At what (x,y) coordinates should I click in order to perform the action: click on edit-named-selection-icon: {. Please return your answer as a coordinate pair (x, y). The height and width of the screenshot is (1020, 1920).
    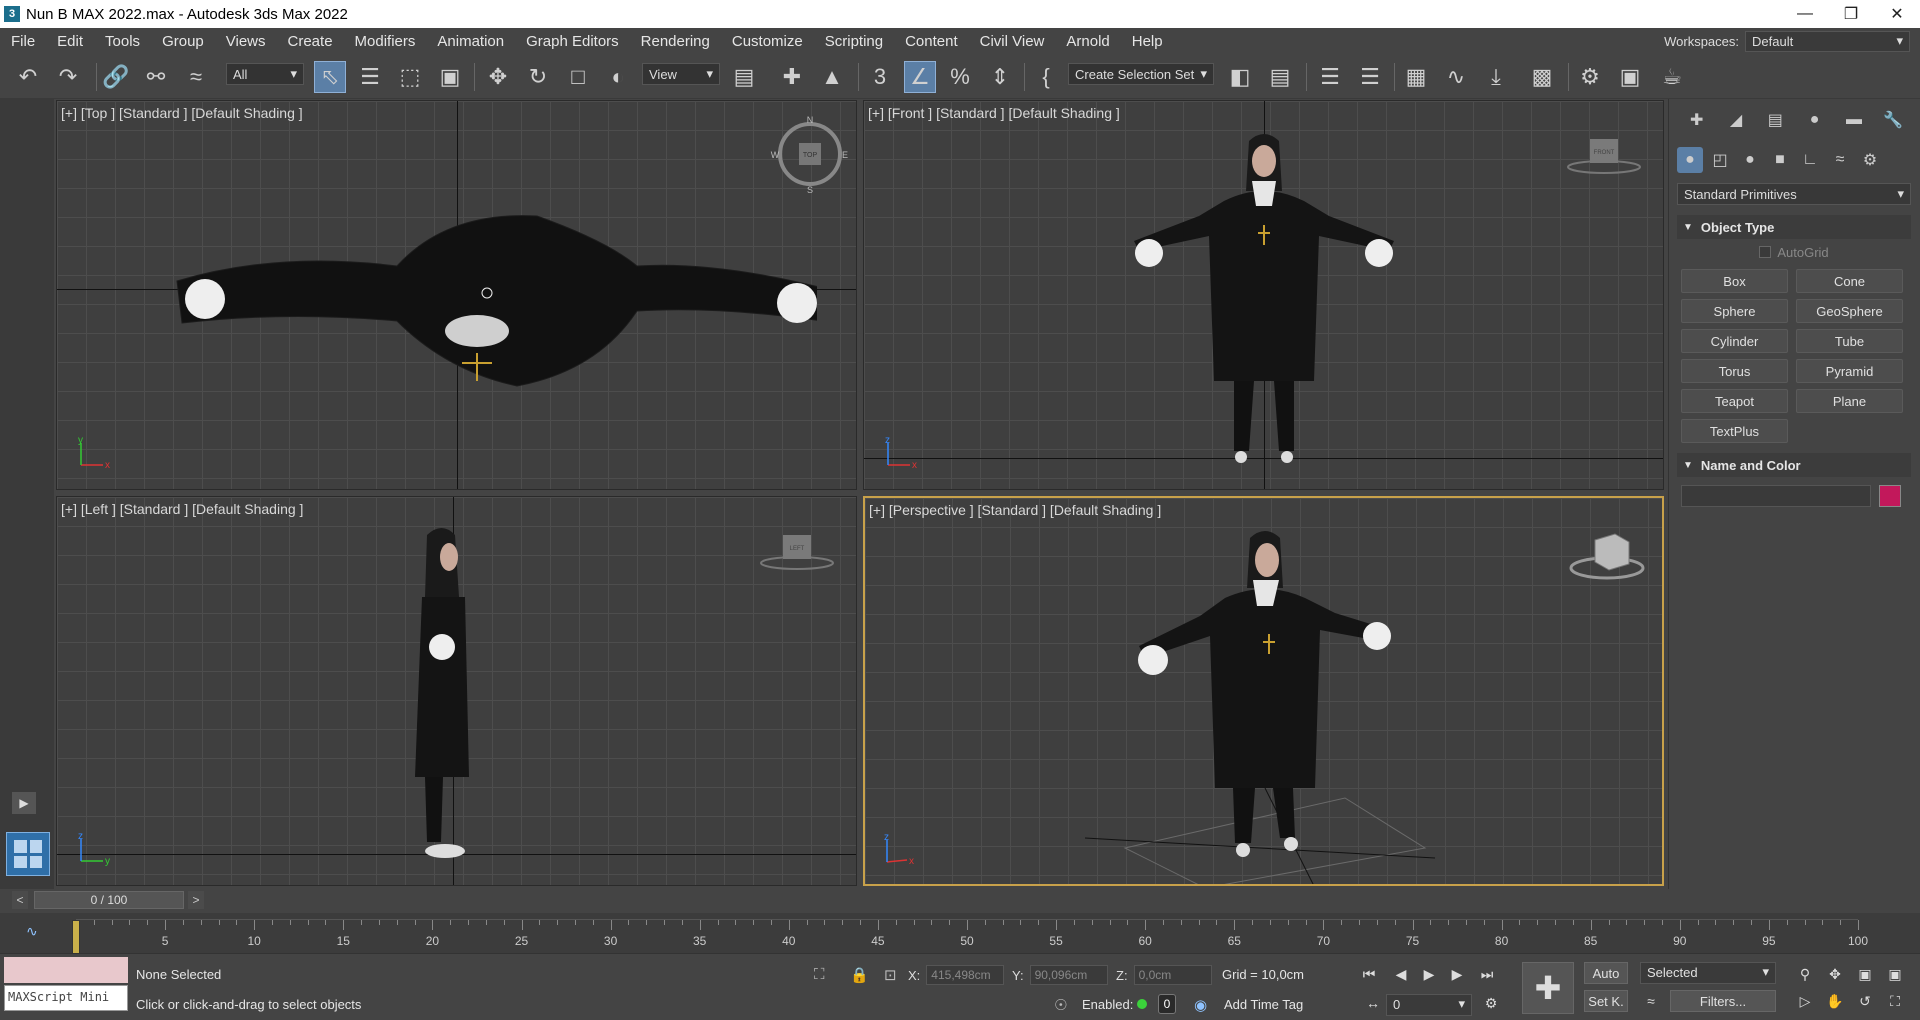
    Looking at the image, I should click on (1046, 77).